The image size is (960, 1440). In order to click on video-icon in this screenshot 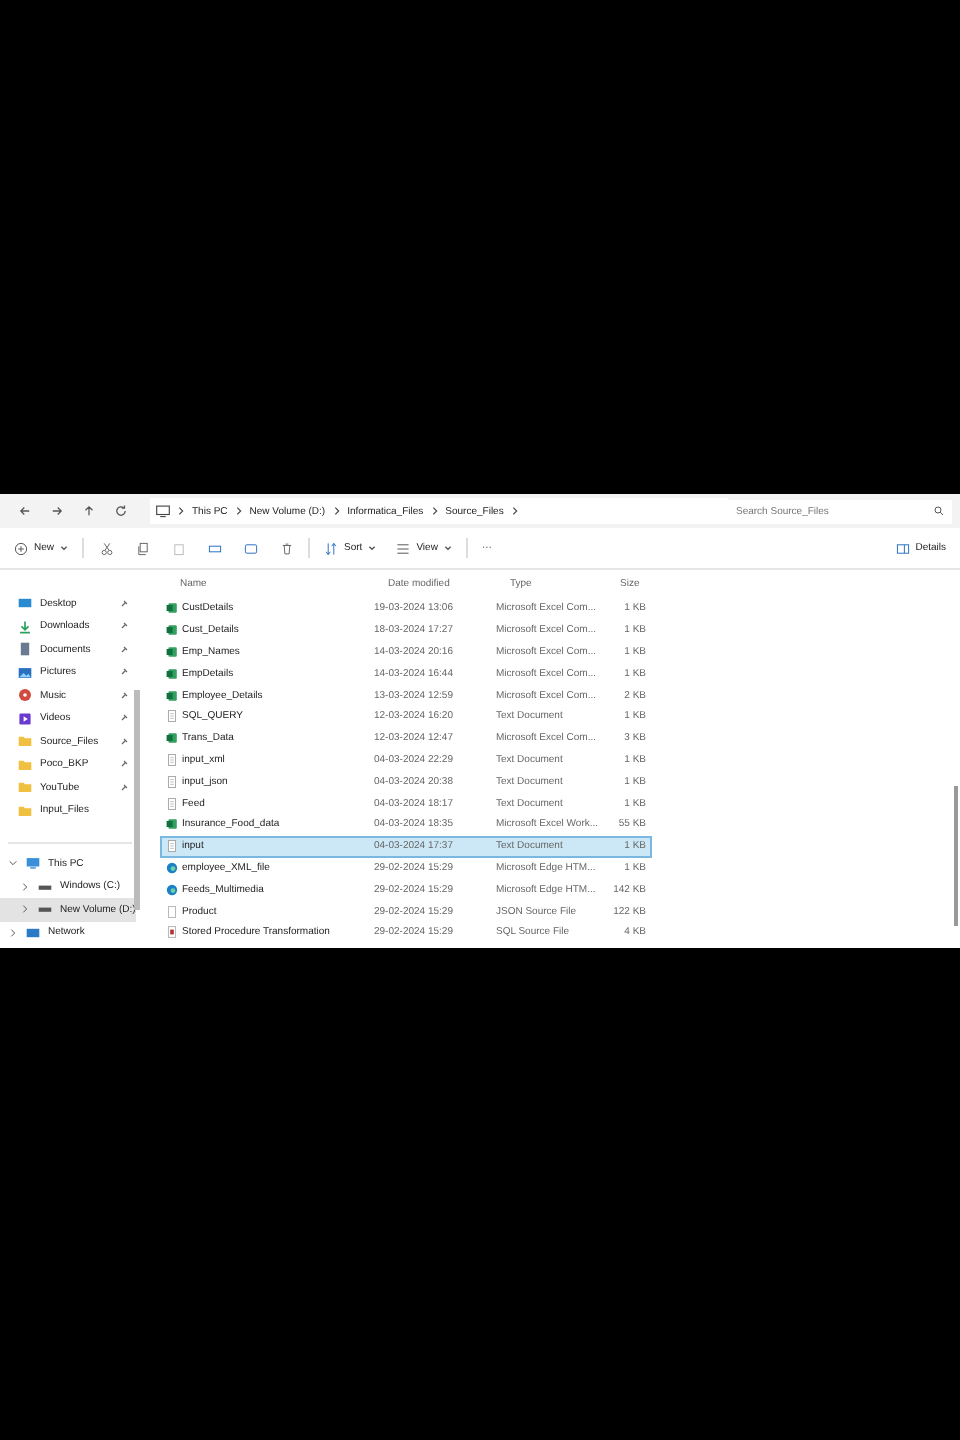, I will do `click(25, 718)`.